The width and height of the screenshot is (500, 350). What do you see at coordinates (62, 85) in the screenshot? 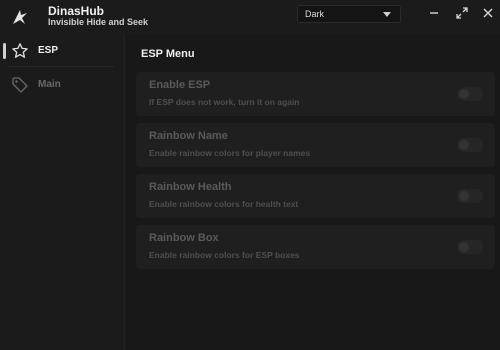
I see `sidebar-item-main: Main` at bounding box center [62, 85].